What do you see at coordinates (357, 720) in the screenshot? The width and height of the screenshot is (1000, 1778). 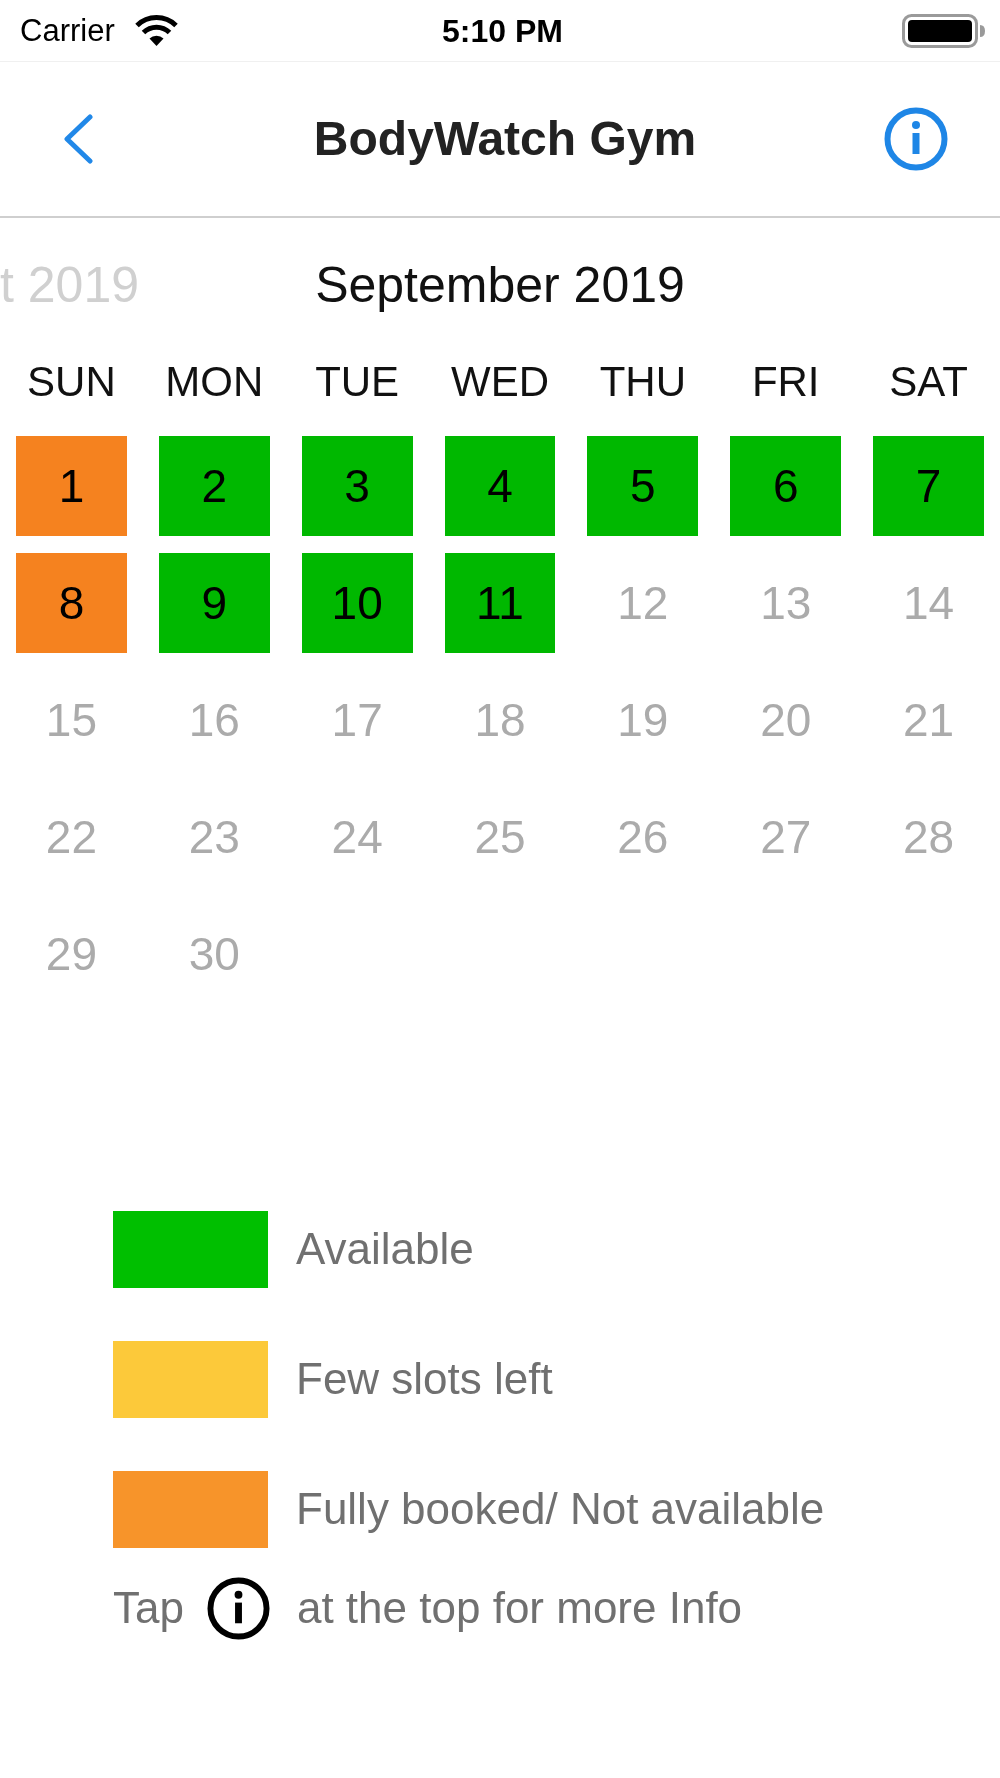 I see `day-number: 17` at bounding box center [357, 720].